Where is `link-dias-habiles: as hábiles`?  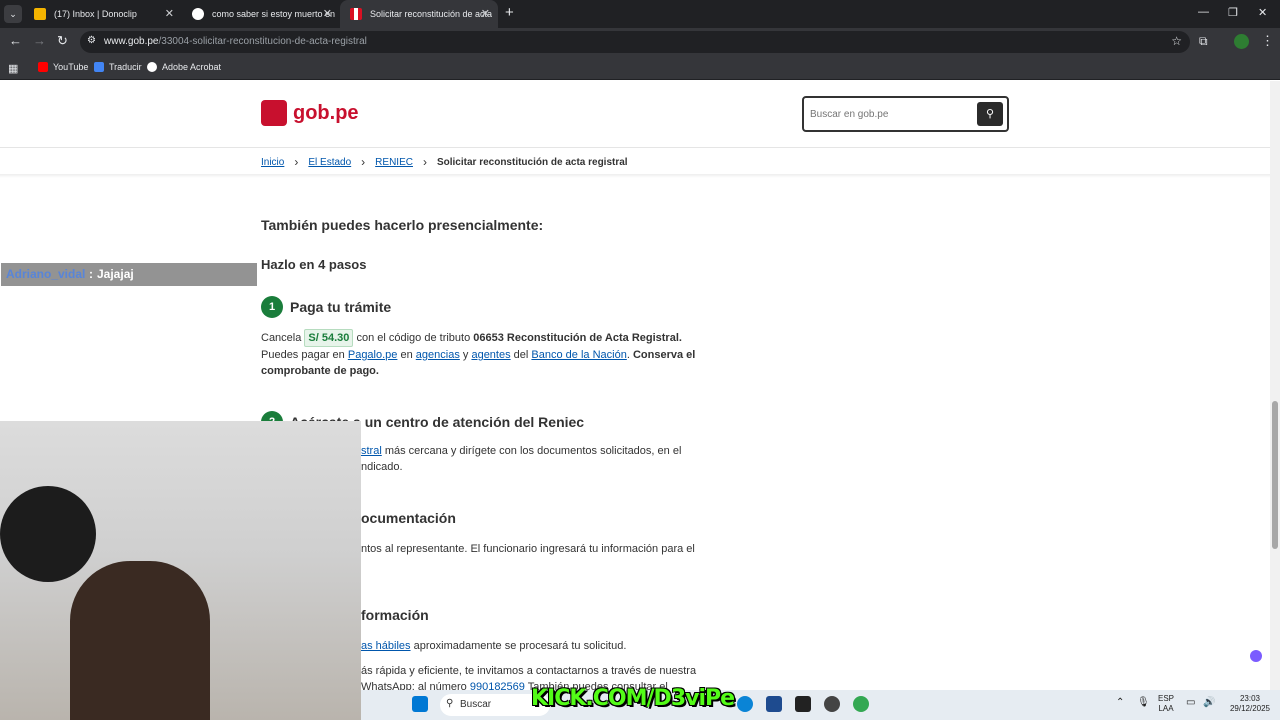 link-dias-habiles: as hábiles is located at coordinates (386, 646).